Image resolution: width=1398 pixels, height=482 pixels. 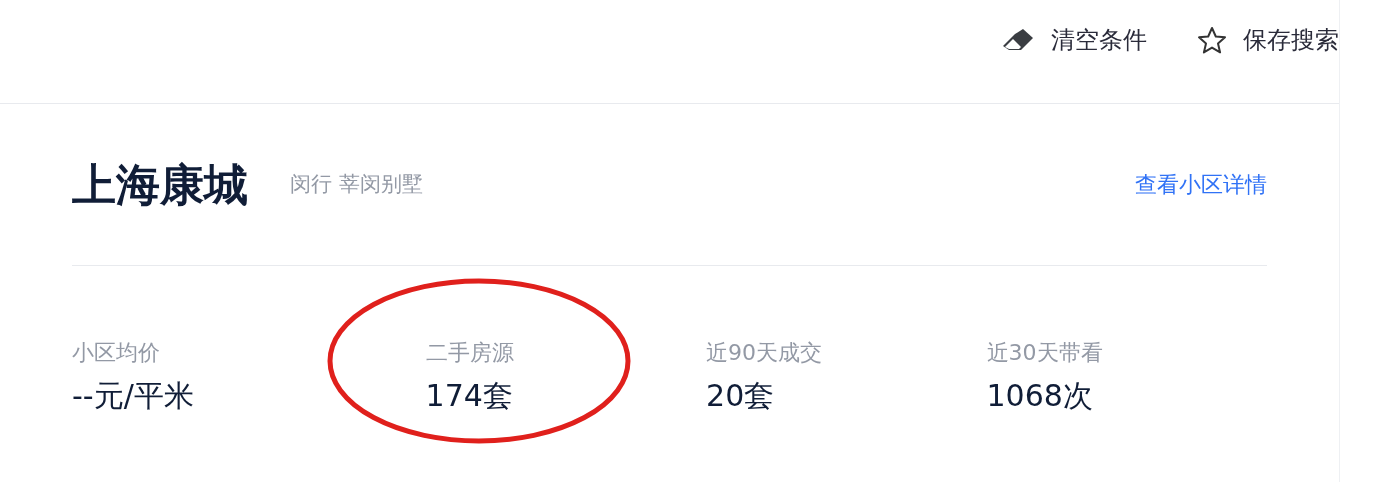 What do you see at coordinates (1044, 353) in the screenshot?
I see `stat-label: 近30天带看` at bounding box center [1044, 353].